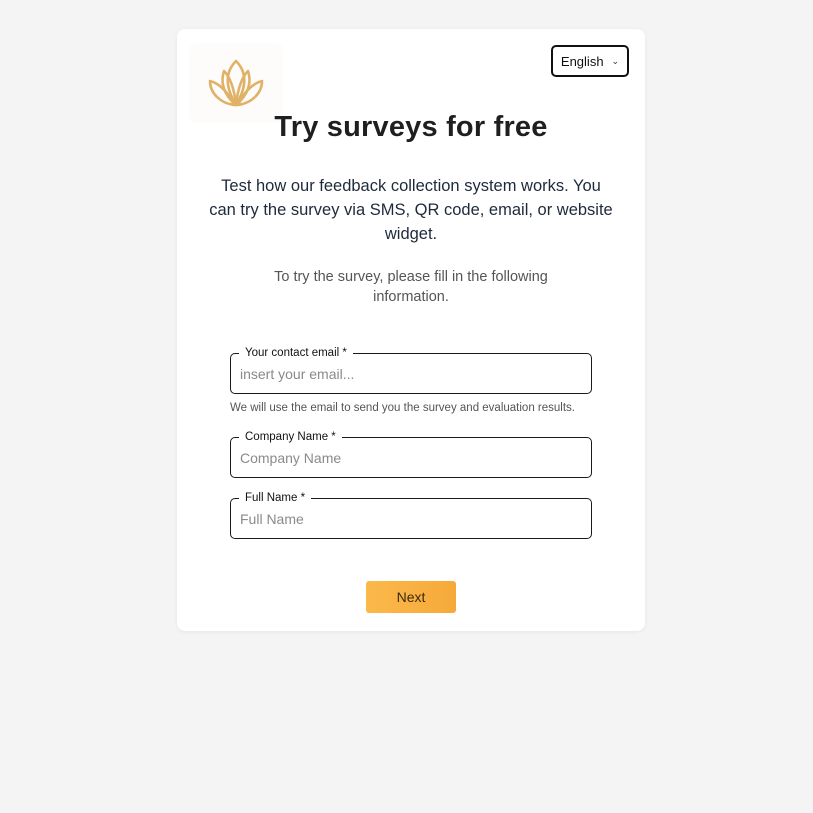 The width and height of the screenshot is (813, 813). I want to click on page-title: Try surveys for free, so click(411, 127).